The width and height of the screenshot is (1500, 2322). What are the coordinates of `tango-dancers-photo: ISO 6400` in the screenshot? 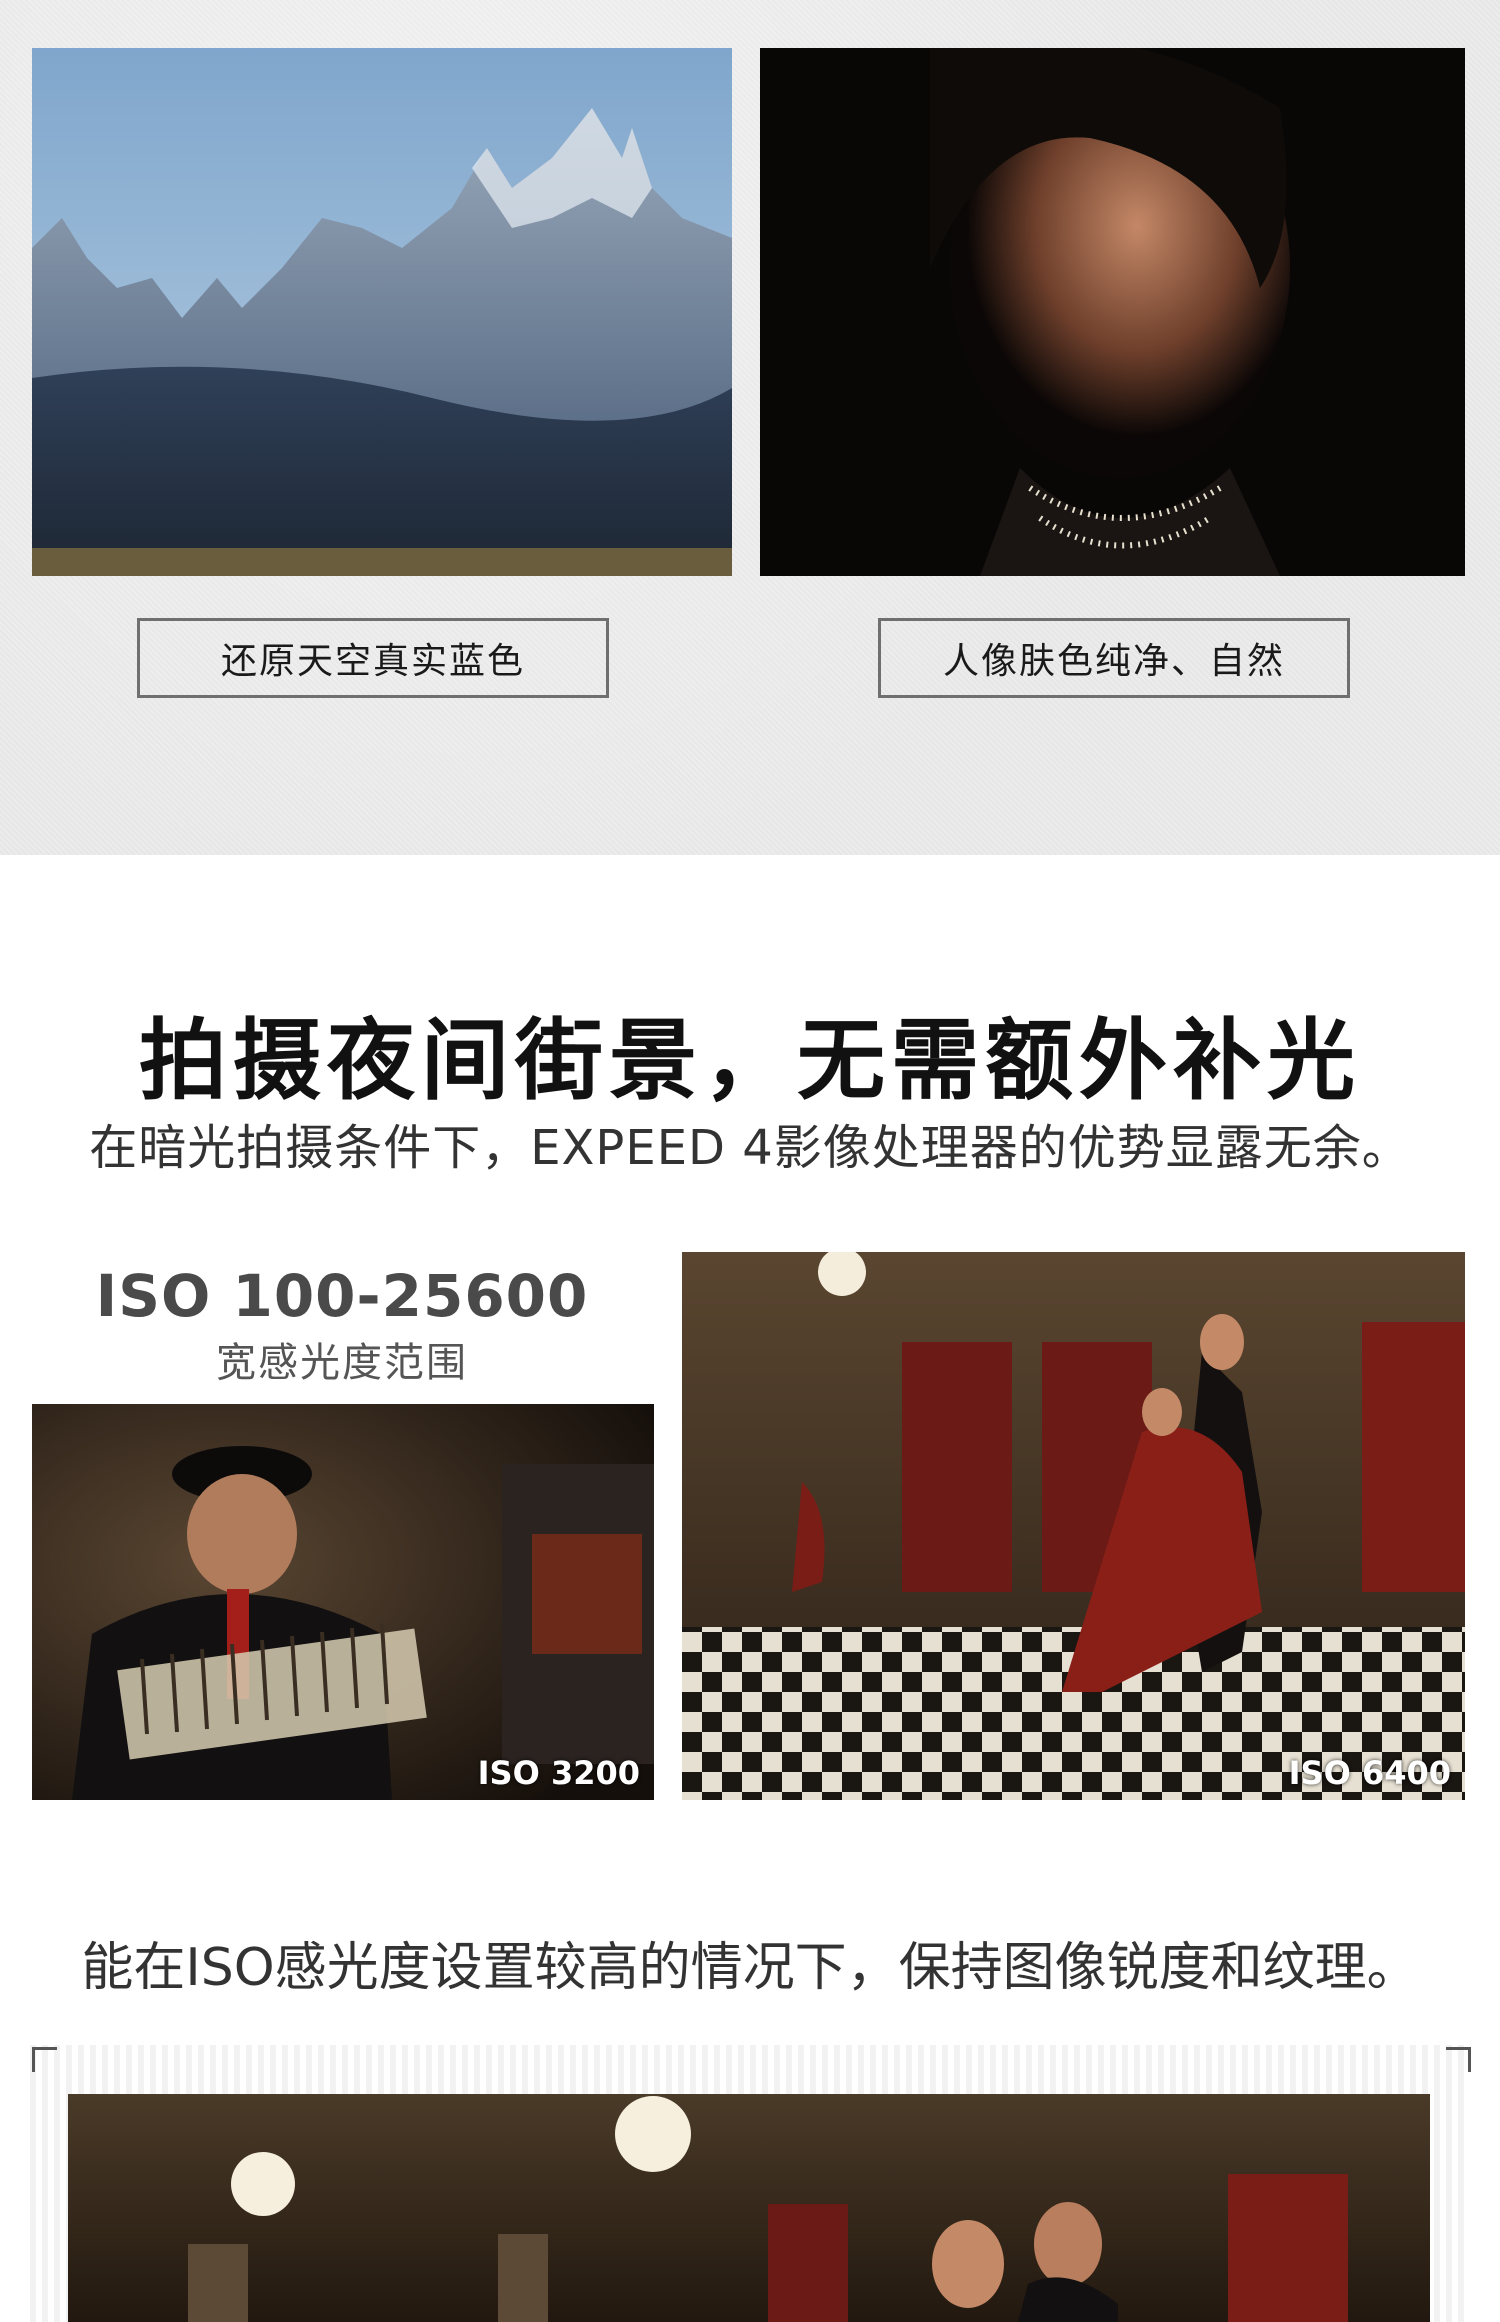 It's located at (1073, 1526).